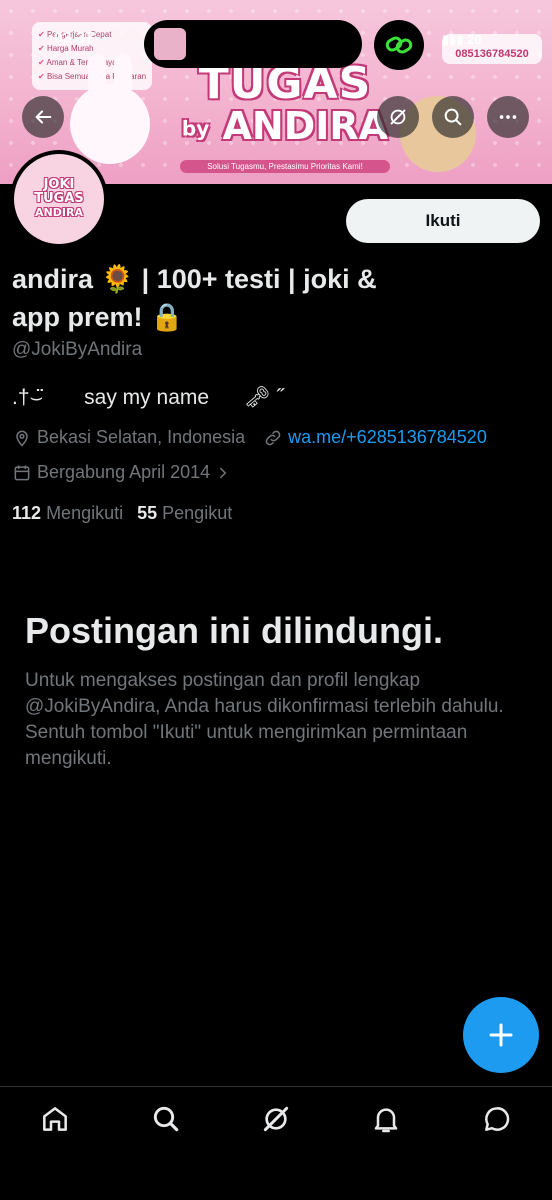  I want to click on plus-icon, so click(501, 1035).